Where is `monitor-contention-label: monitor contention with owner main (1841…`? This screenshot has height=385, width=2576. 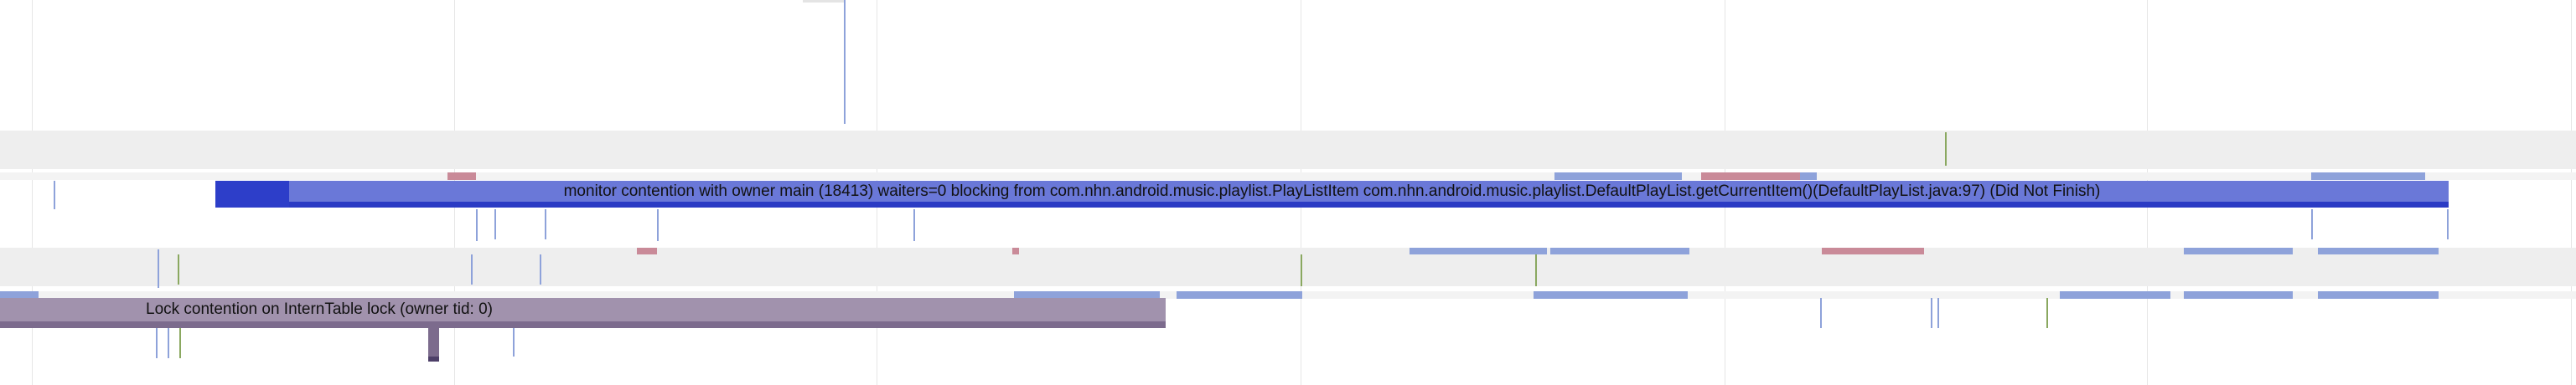
monitor-contention-label: monitor contention with owner main (1841… is located at coordinates (1332, 191).